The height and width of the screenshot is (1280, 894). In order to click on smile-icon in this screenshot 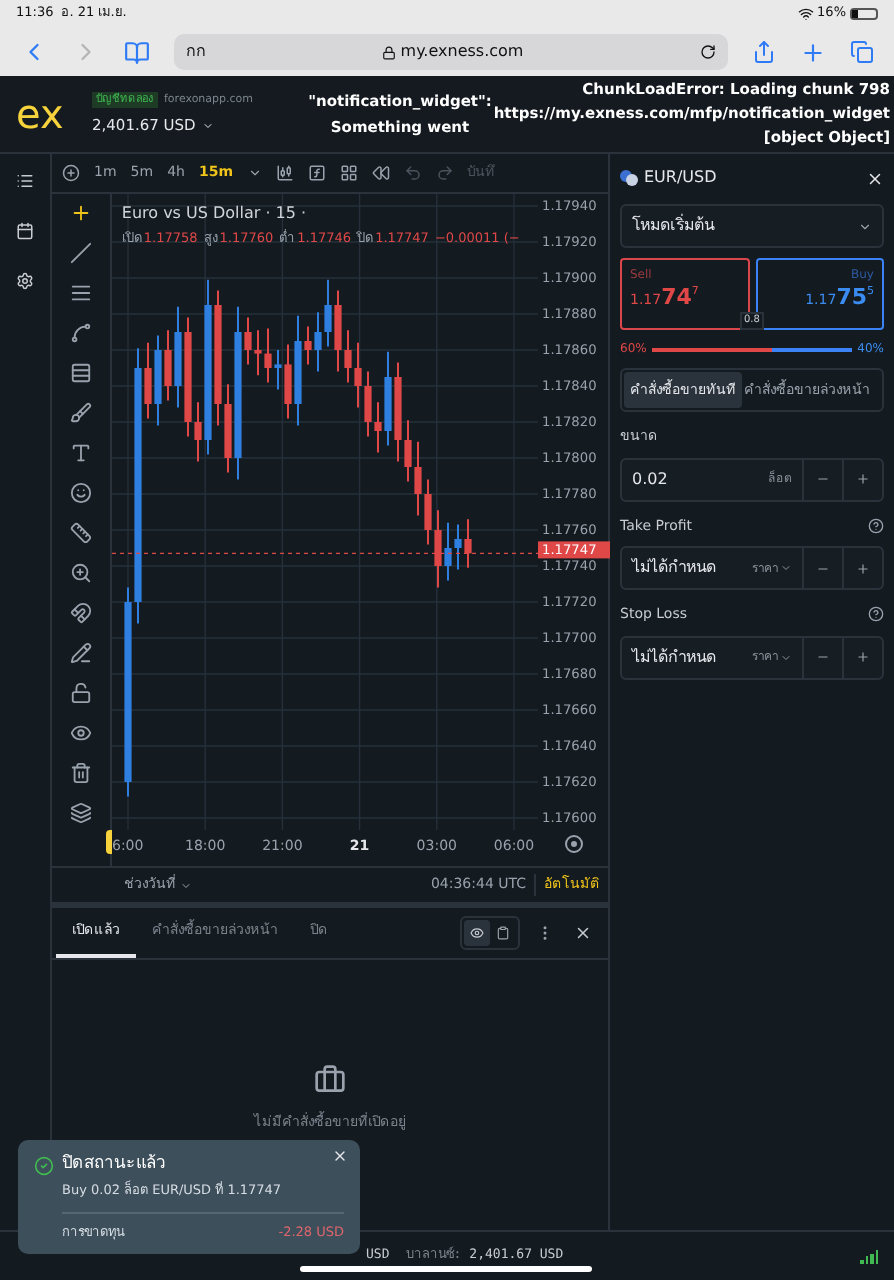, I will do `click(80, 493)`.